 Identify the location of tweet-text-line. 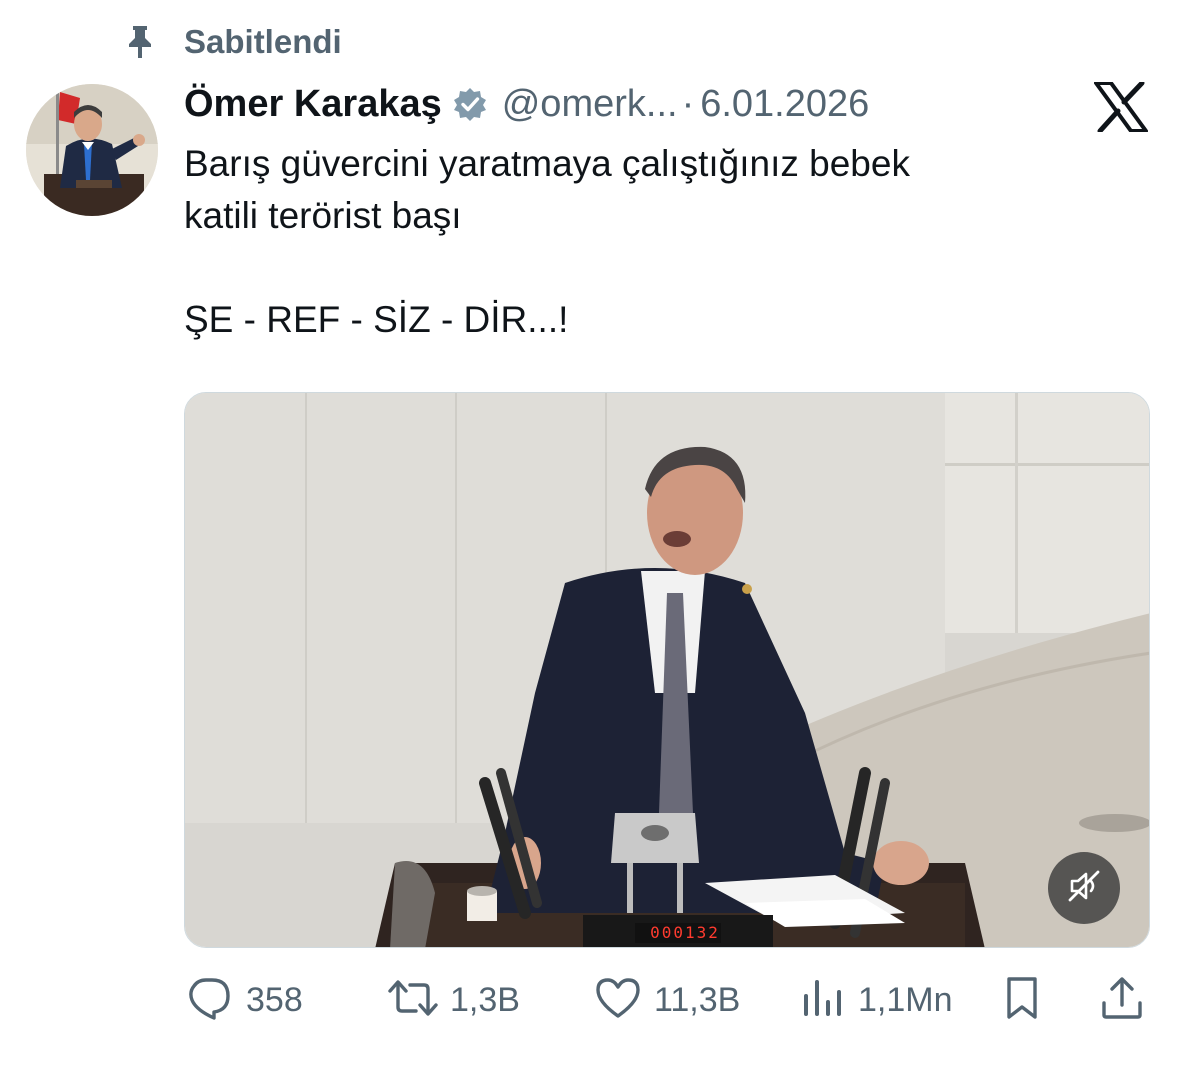
(659, 268).